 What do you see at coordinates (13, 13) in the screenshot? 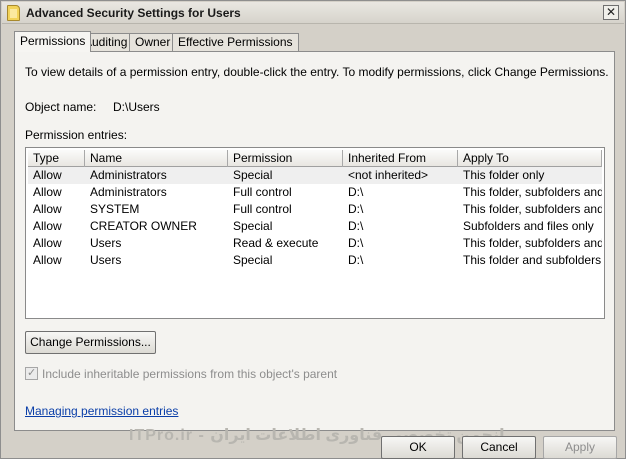
I see `folder-icon` at bounding box center [13, 13].